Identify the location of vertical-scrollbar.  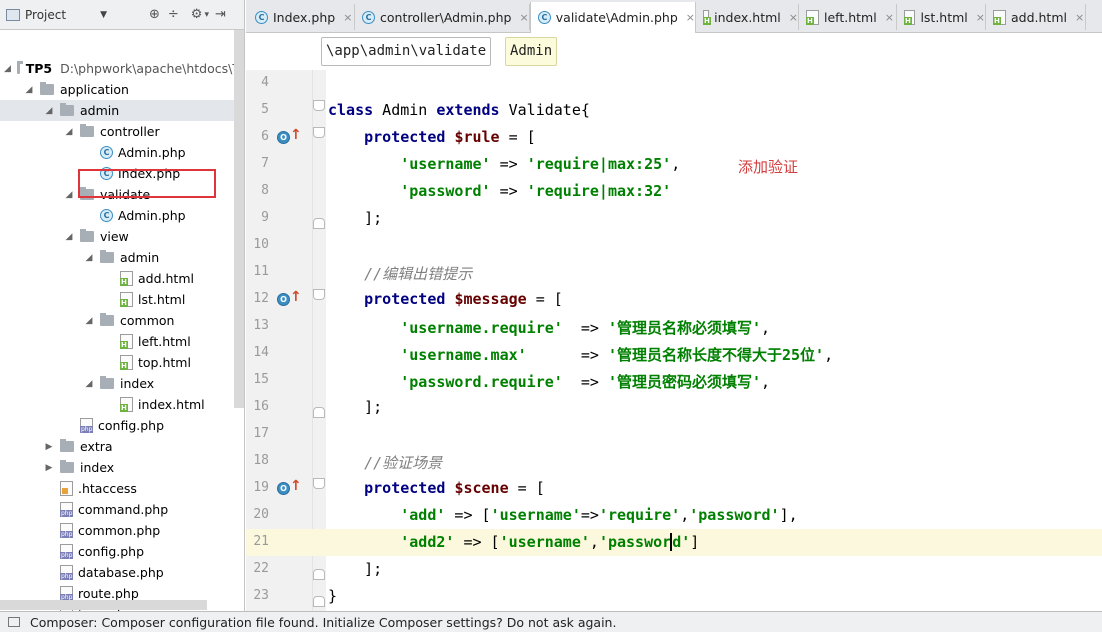
(239, 219).